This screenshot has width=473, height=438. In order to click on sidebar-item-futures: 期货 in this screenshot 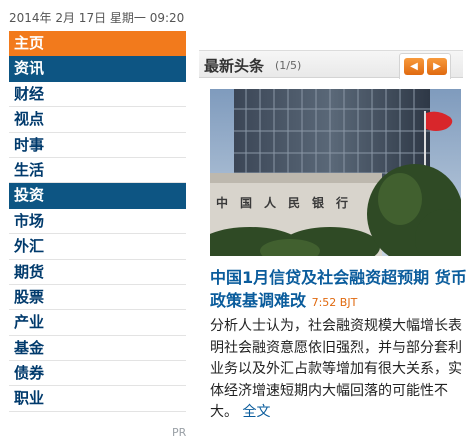, I will do `click(97, 272)`.